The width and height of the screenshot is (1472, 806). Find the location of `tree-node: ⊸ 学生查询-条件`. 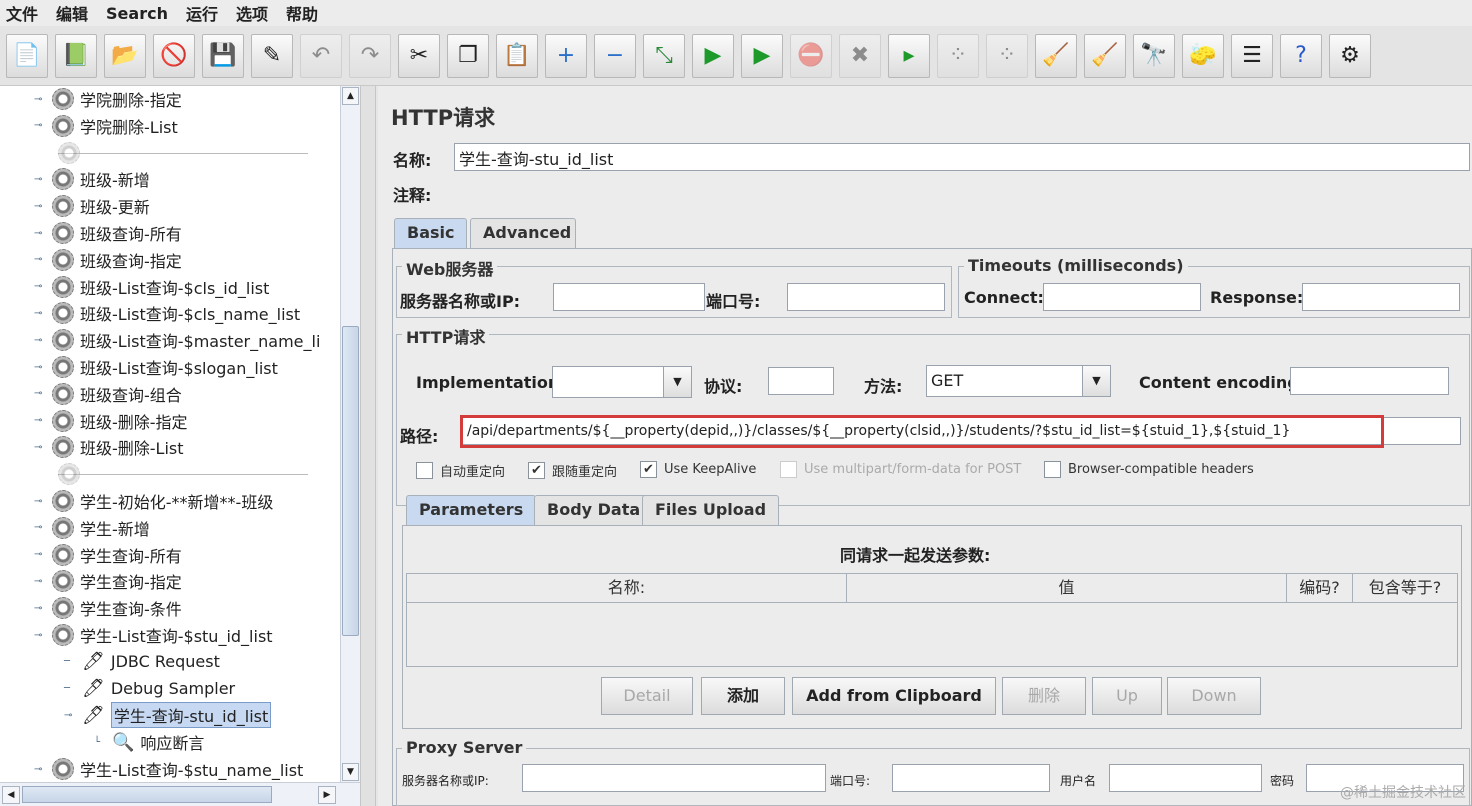

tree-node: ⊸ 学生查询-条件 is located at coordinates (108, 608).